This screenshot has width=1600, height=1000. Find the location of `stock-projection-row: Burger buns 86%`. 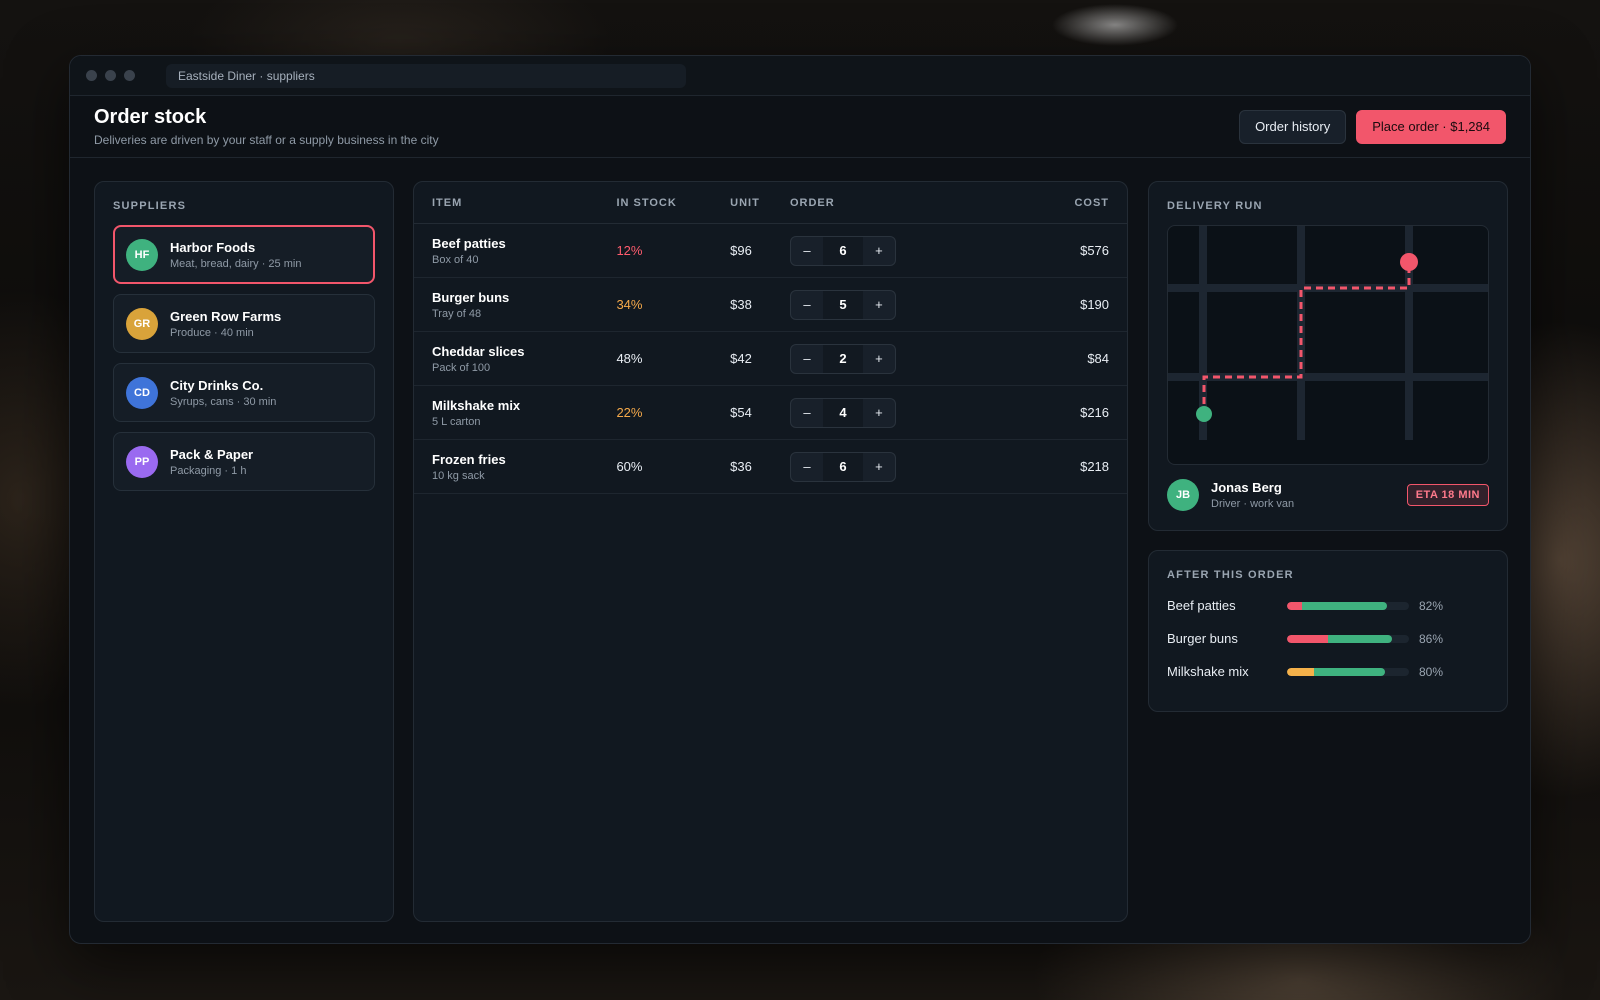

stock-projection-row: Burger buns 86% is located at coordinates (1328, 638).